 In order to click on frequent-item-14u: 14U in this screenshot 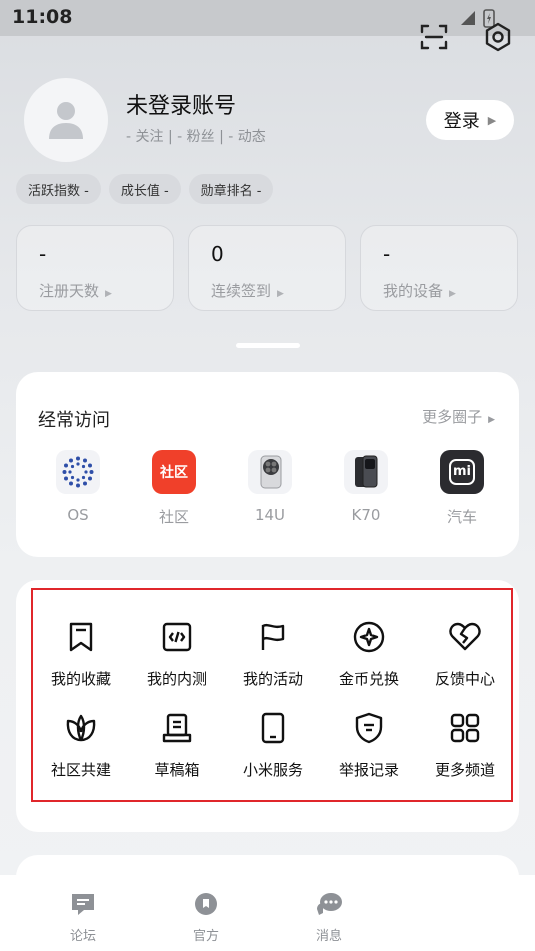, I will do `click(270, 488)`.